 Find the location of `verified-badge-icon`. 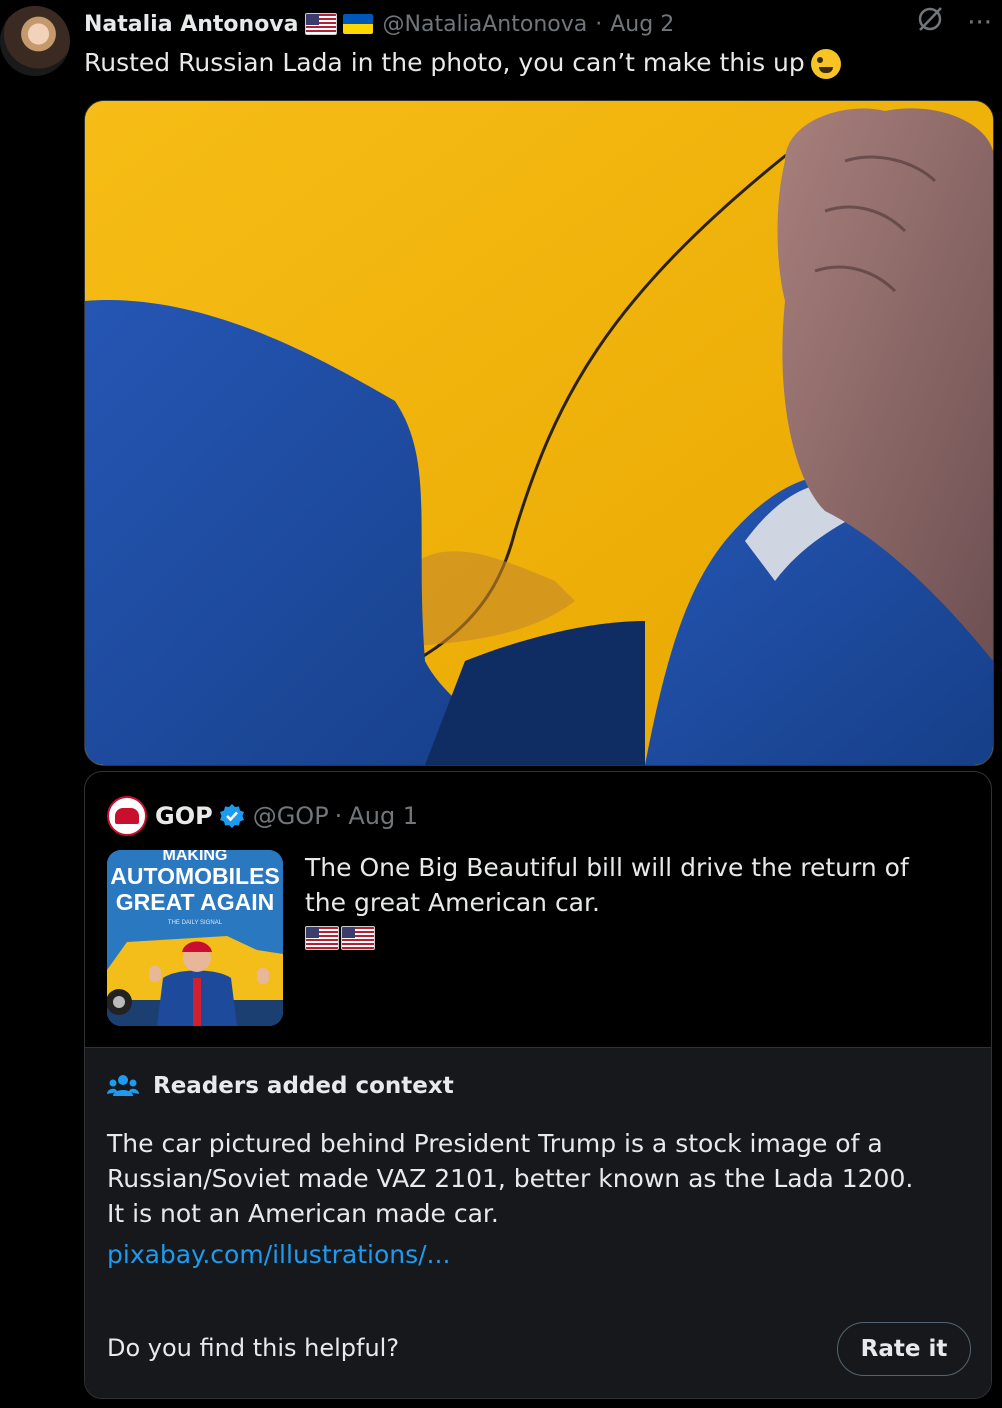

verified-badge-icon is located at coordinates (231, 816).